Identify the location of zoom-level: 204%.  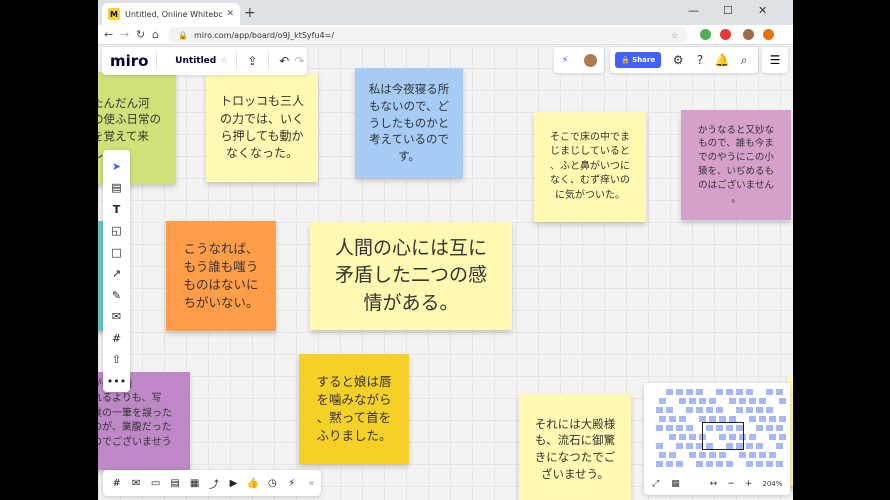
(772, 484).